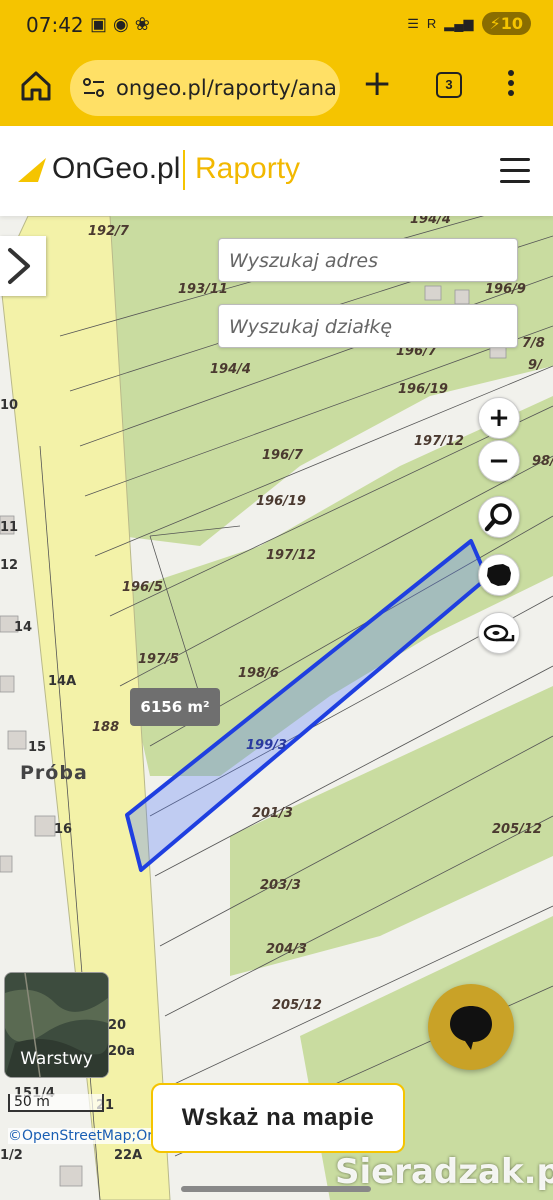 The height and width of the screenshot is (1200, 553). What do you see at coordinates (63, 829) in the screenshot?
I see `house-number: 16` at bounding box center [63, 829].